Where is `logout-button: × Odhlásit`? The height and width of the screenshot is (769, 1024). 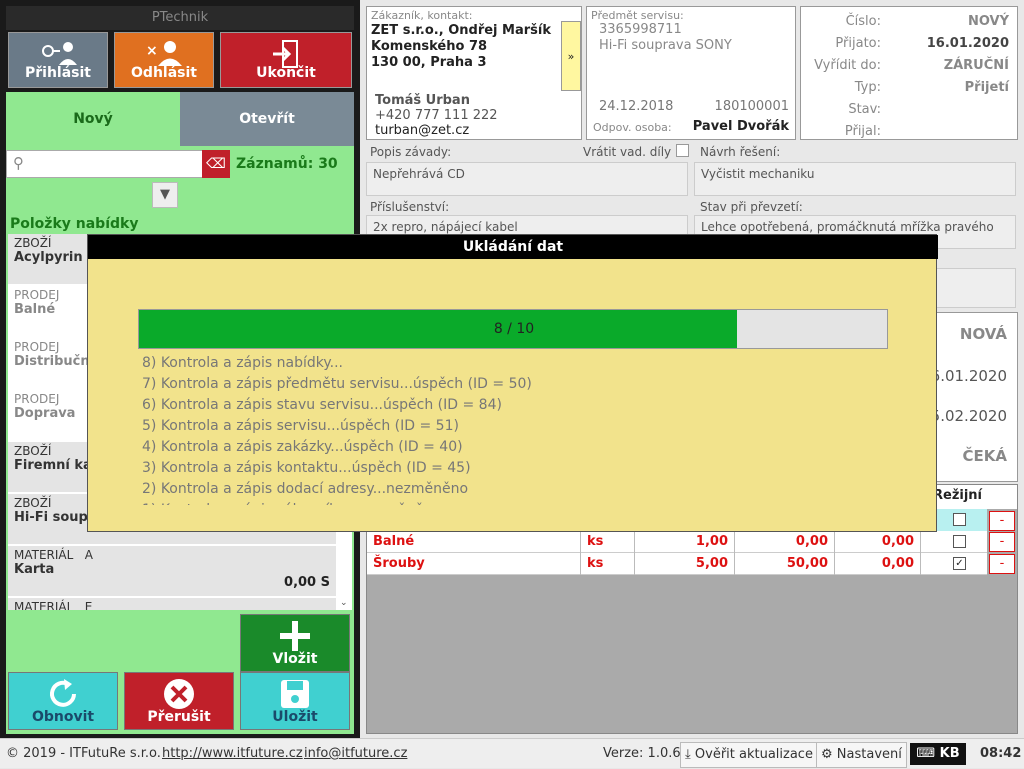 logout-button: × Odhlásit is located at coordinates (164, 60).